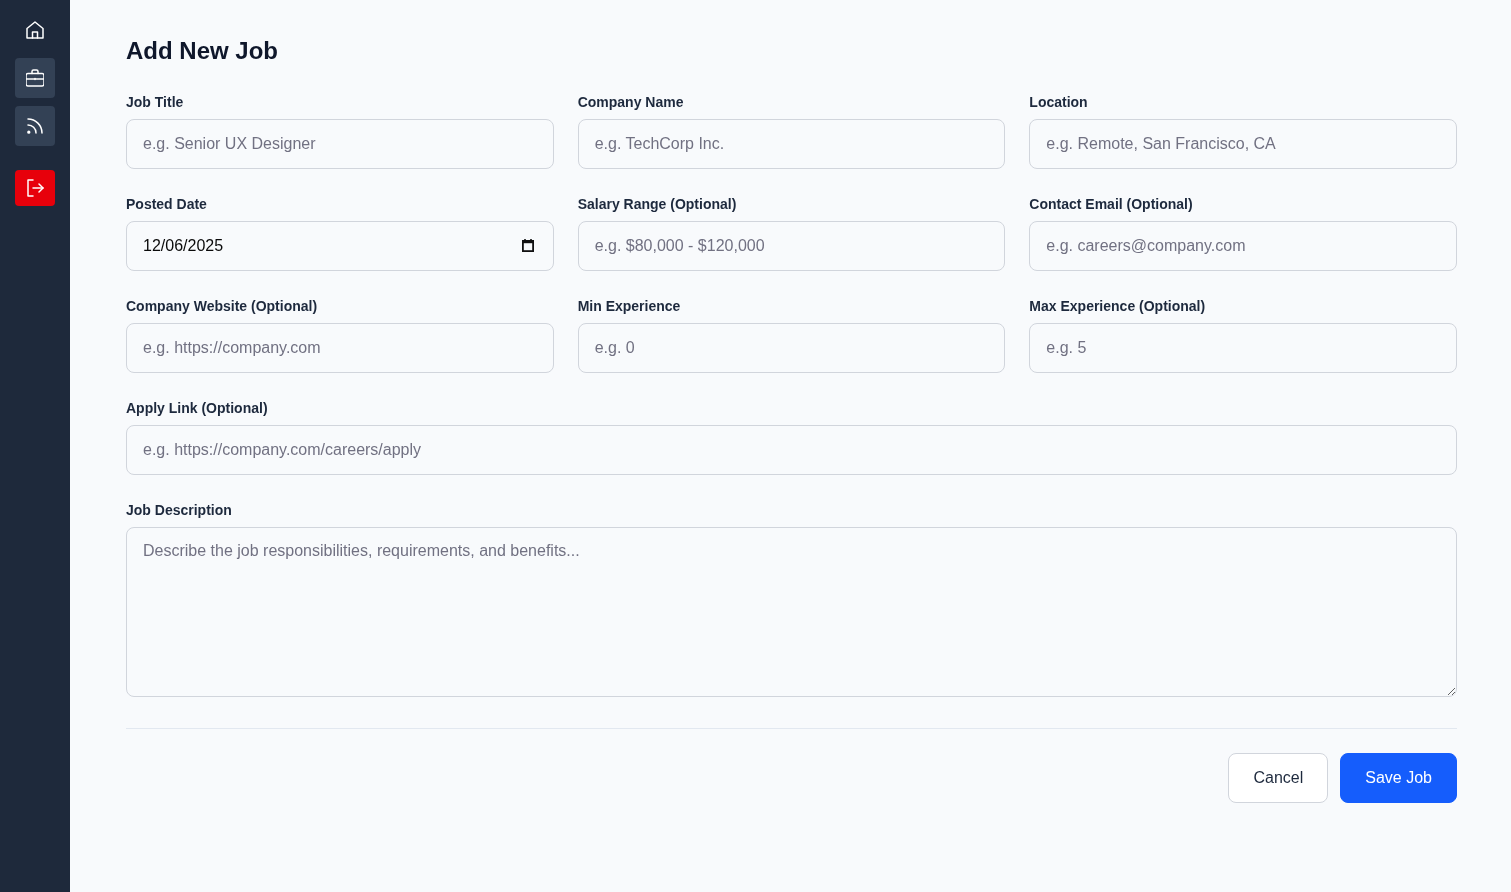 This screenshot has width=1511, height=892. What do you see at coordinates (791, 246) in the screenshot?
I see `text-field: e.g. $80,000 - $120,000` at bounding box center [791, 246].